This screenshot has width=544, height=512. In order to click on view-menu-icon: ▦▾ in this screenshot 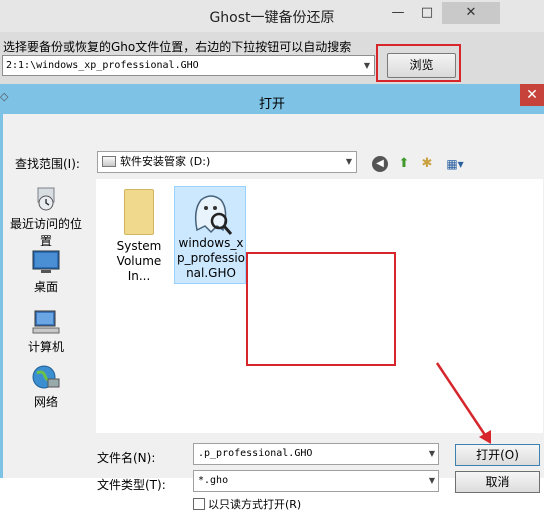, I will do `click(455, 164)`.